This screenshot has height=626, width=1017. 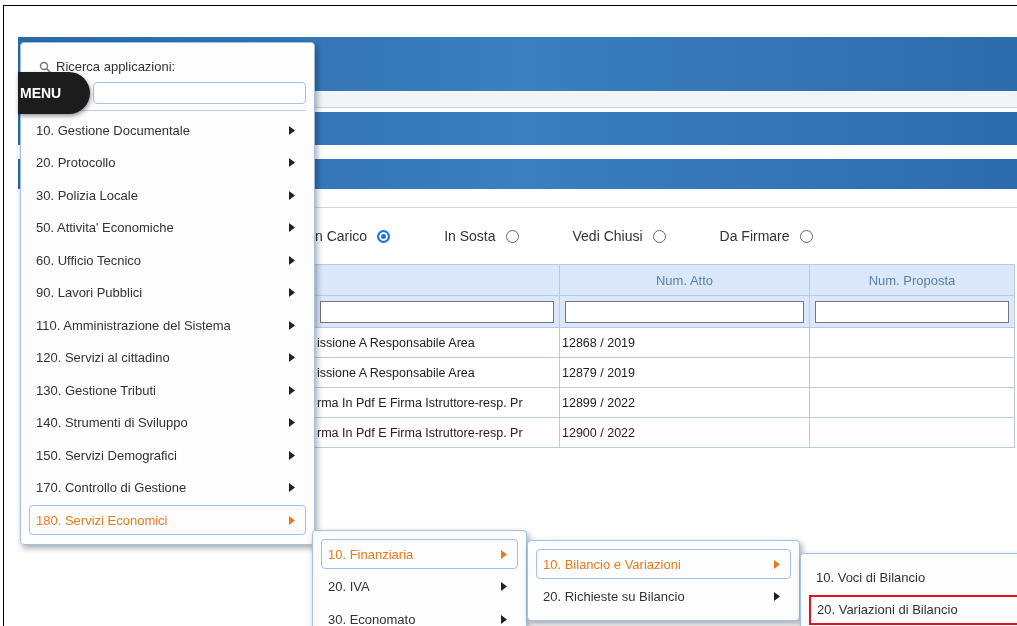 What do you see at coordinates (663, 596) in the screenshot?
I see `menu-item: 20. Richieste su Bilancio` at bounding box center [663, 596].